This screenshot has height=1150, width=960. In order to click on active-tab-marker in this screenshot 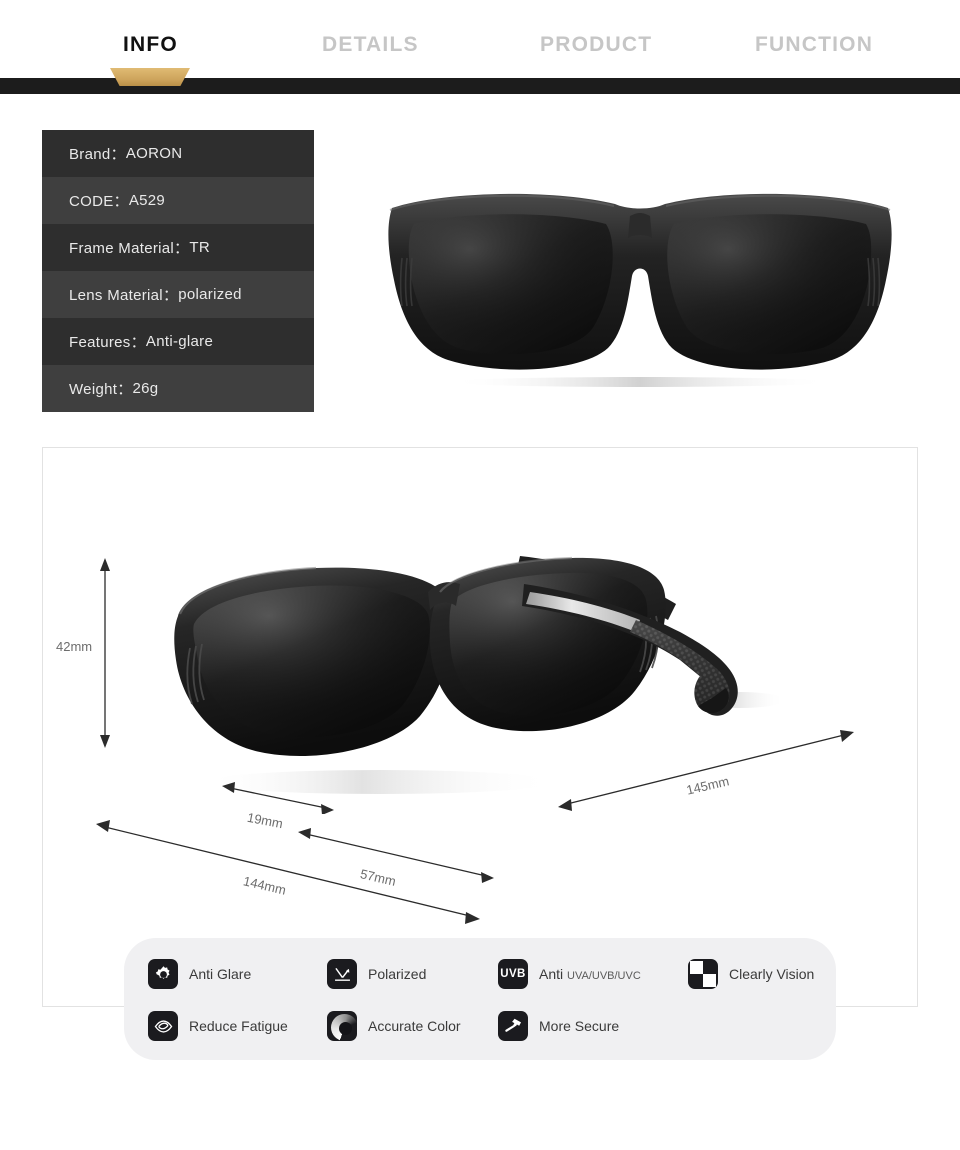, I will do `click(150, 77)`.